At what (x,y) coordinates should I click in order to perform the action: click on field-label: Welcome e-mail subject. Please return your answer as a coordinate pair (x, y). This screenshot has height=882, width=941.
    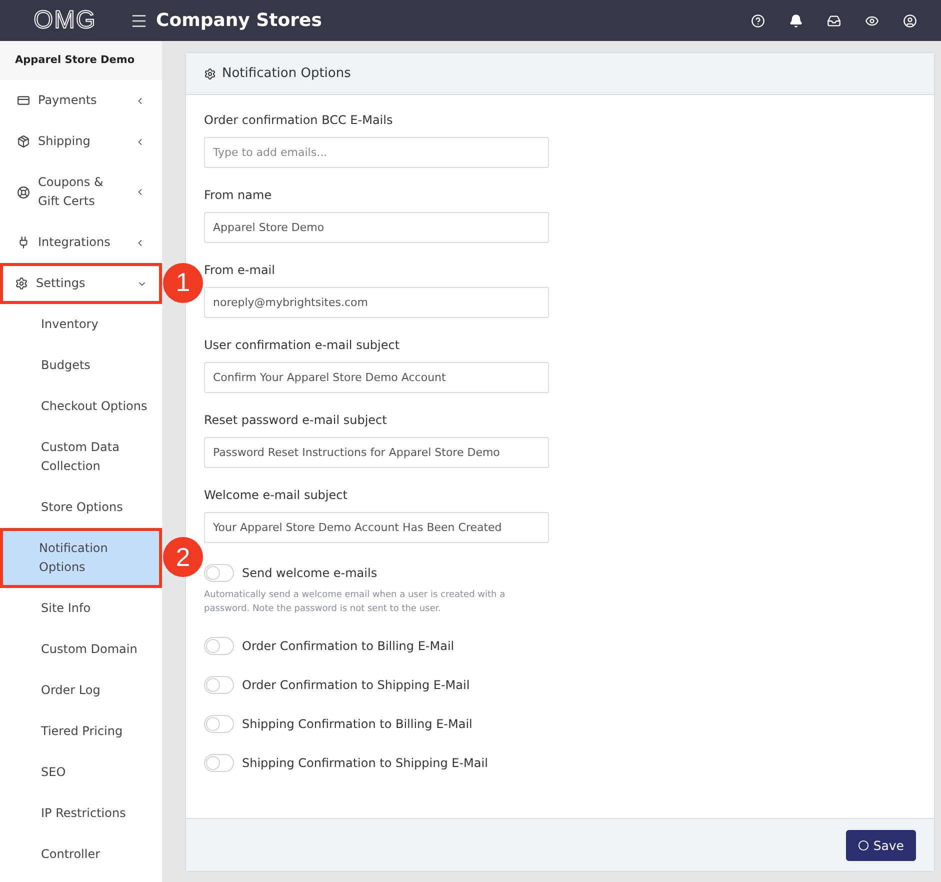
    Looking at the image, I should click on (276, 495).